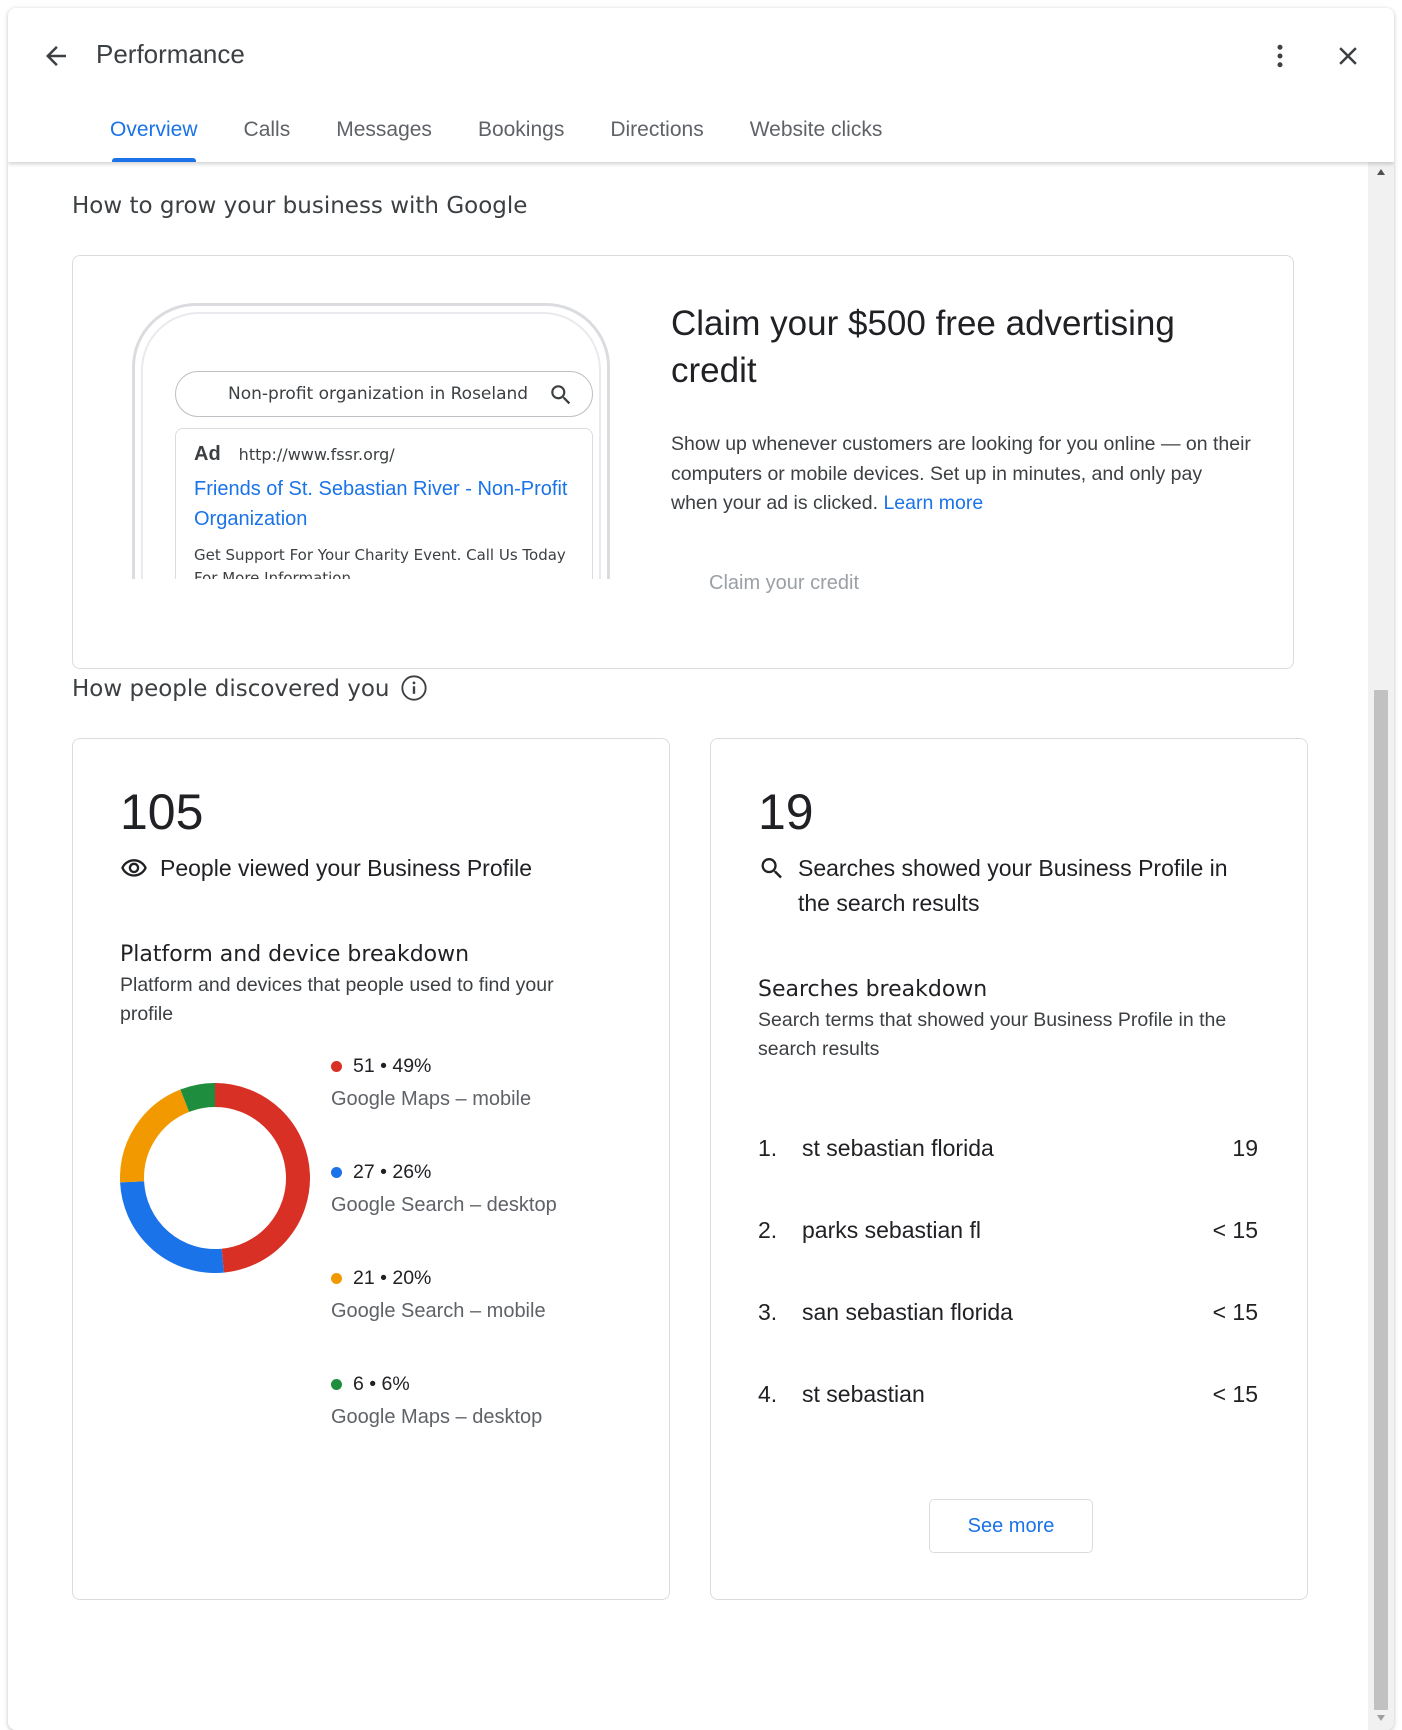 The height and width of the screenshot is (1730, 1402). What do you see at coordinates (1008, 1394) in the screenshot?
I see `search-term-row: 4. st sebastian < 15` at bounding box center [1008, 1394].